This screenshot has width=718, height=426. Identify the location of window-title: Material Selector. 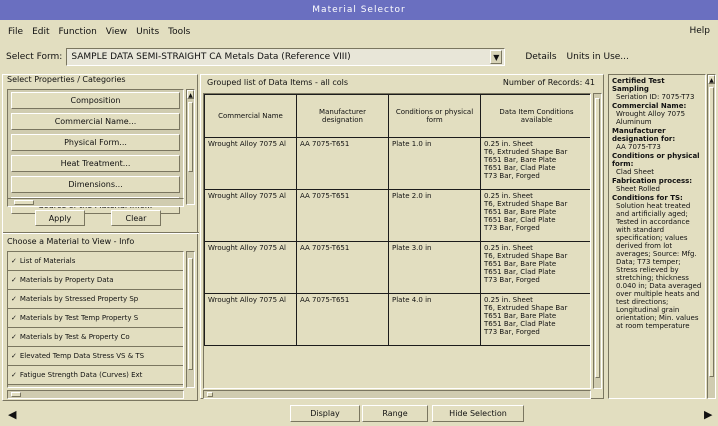
(359, 10).